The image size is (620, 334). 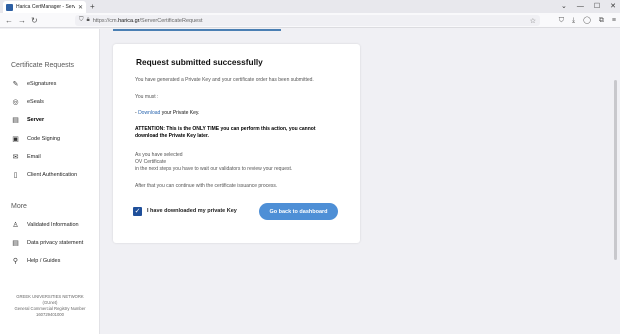 I want to click on sidebar-item-label: Email, so click(x=34, y=157).